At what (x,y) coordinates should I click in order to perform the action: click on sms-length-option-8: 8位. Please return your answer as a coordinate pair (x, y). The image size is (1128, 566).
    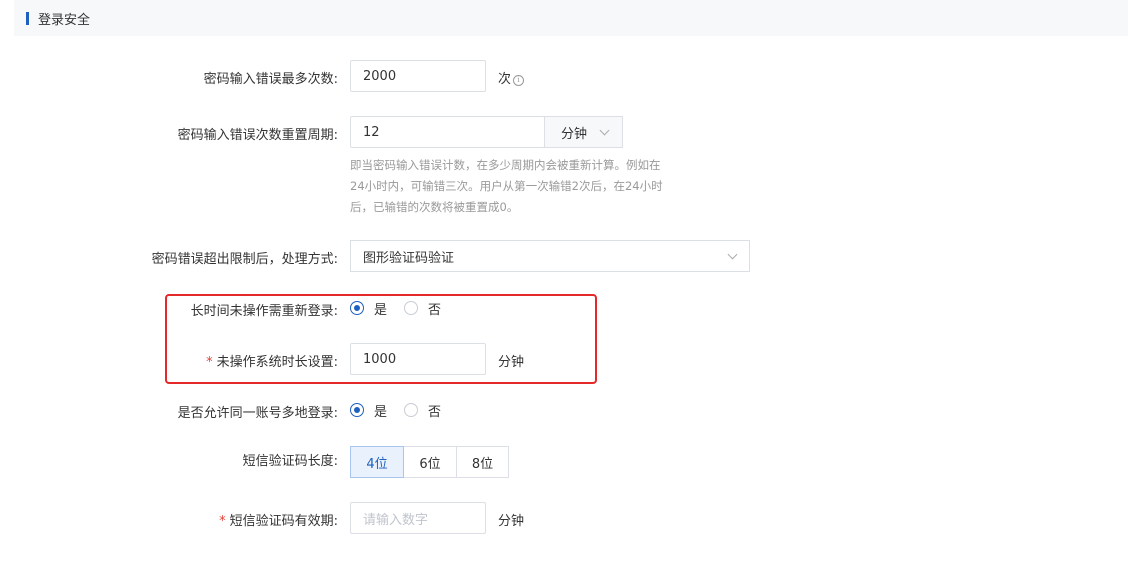
    Looking at the image, I should click on (482, 462).